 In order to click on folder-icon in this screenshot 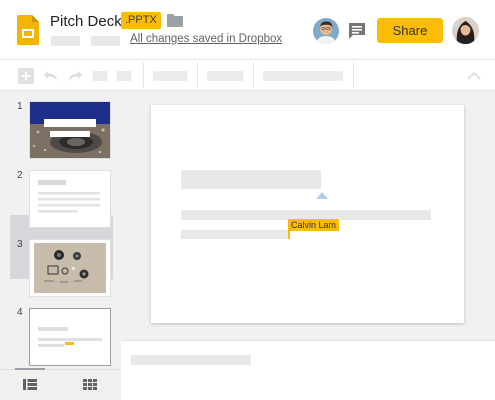, I will do `click(175, 20)`.